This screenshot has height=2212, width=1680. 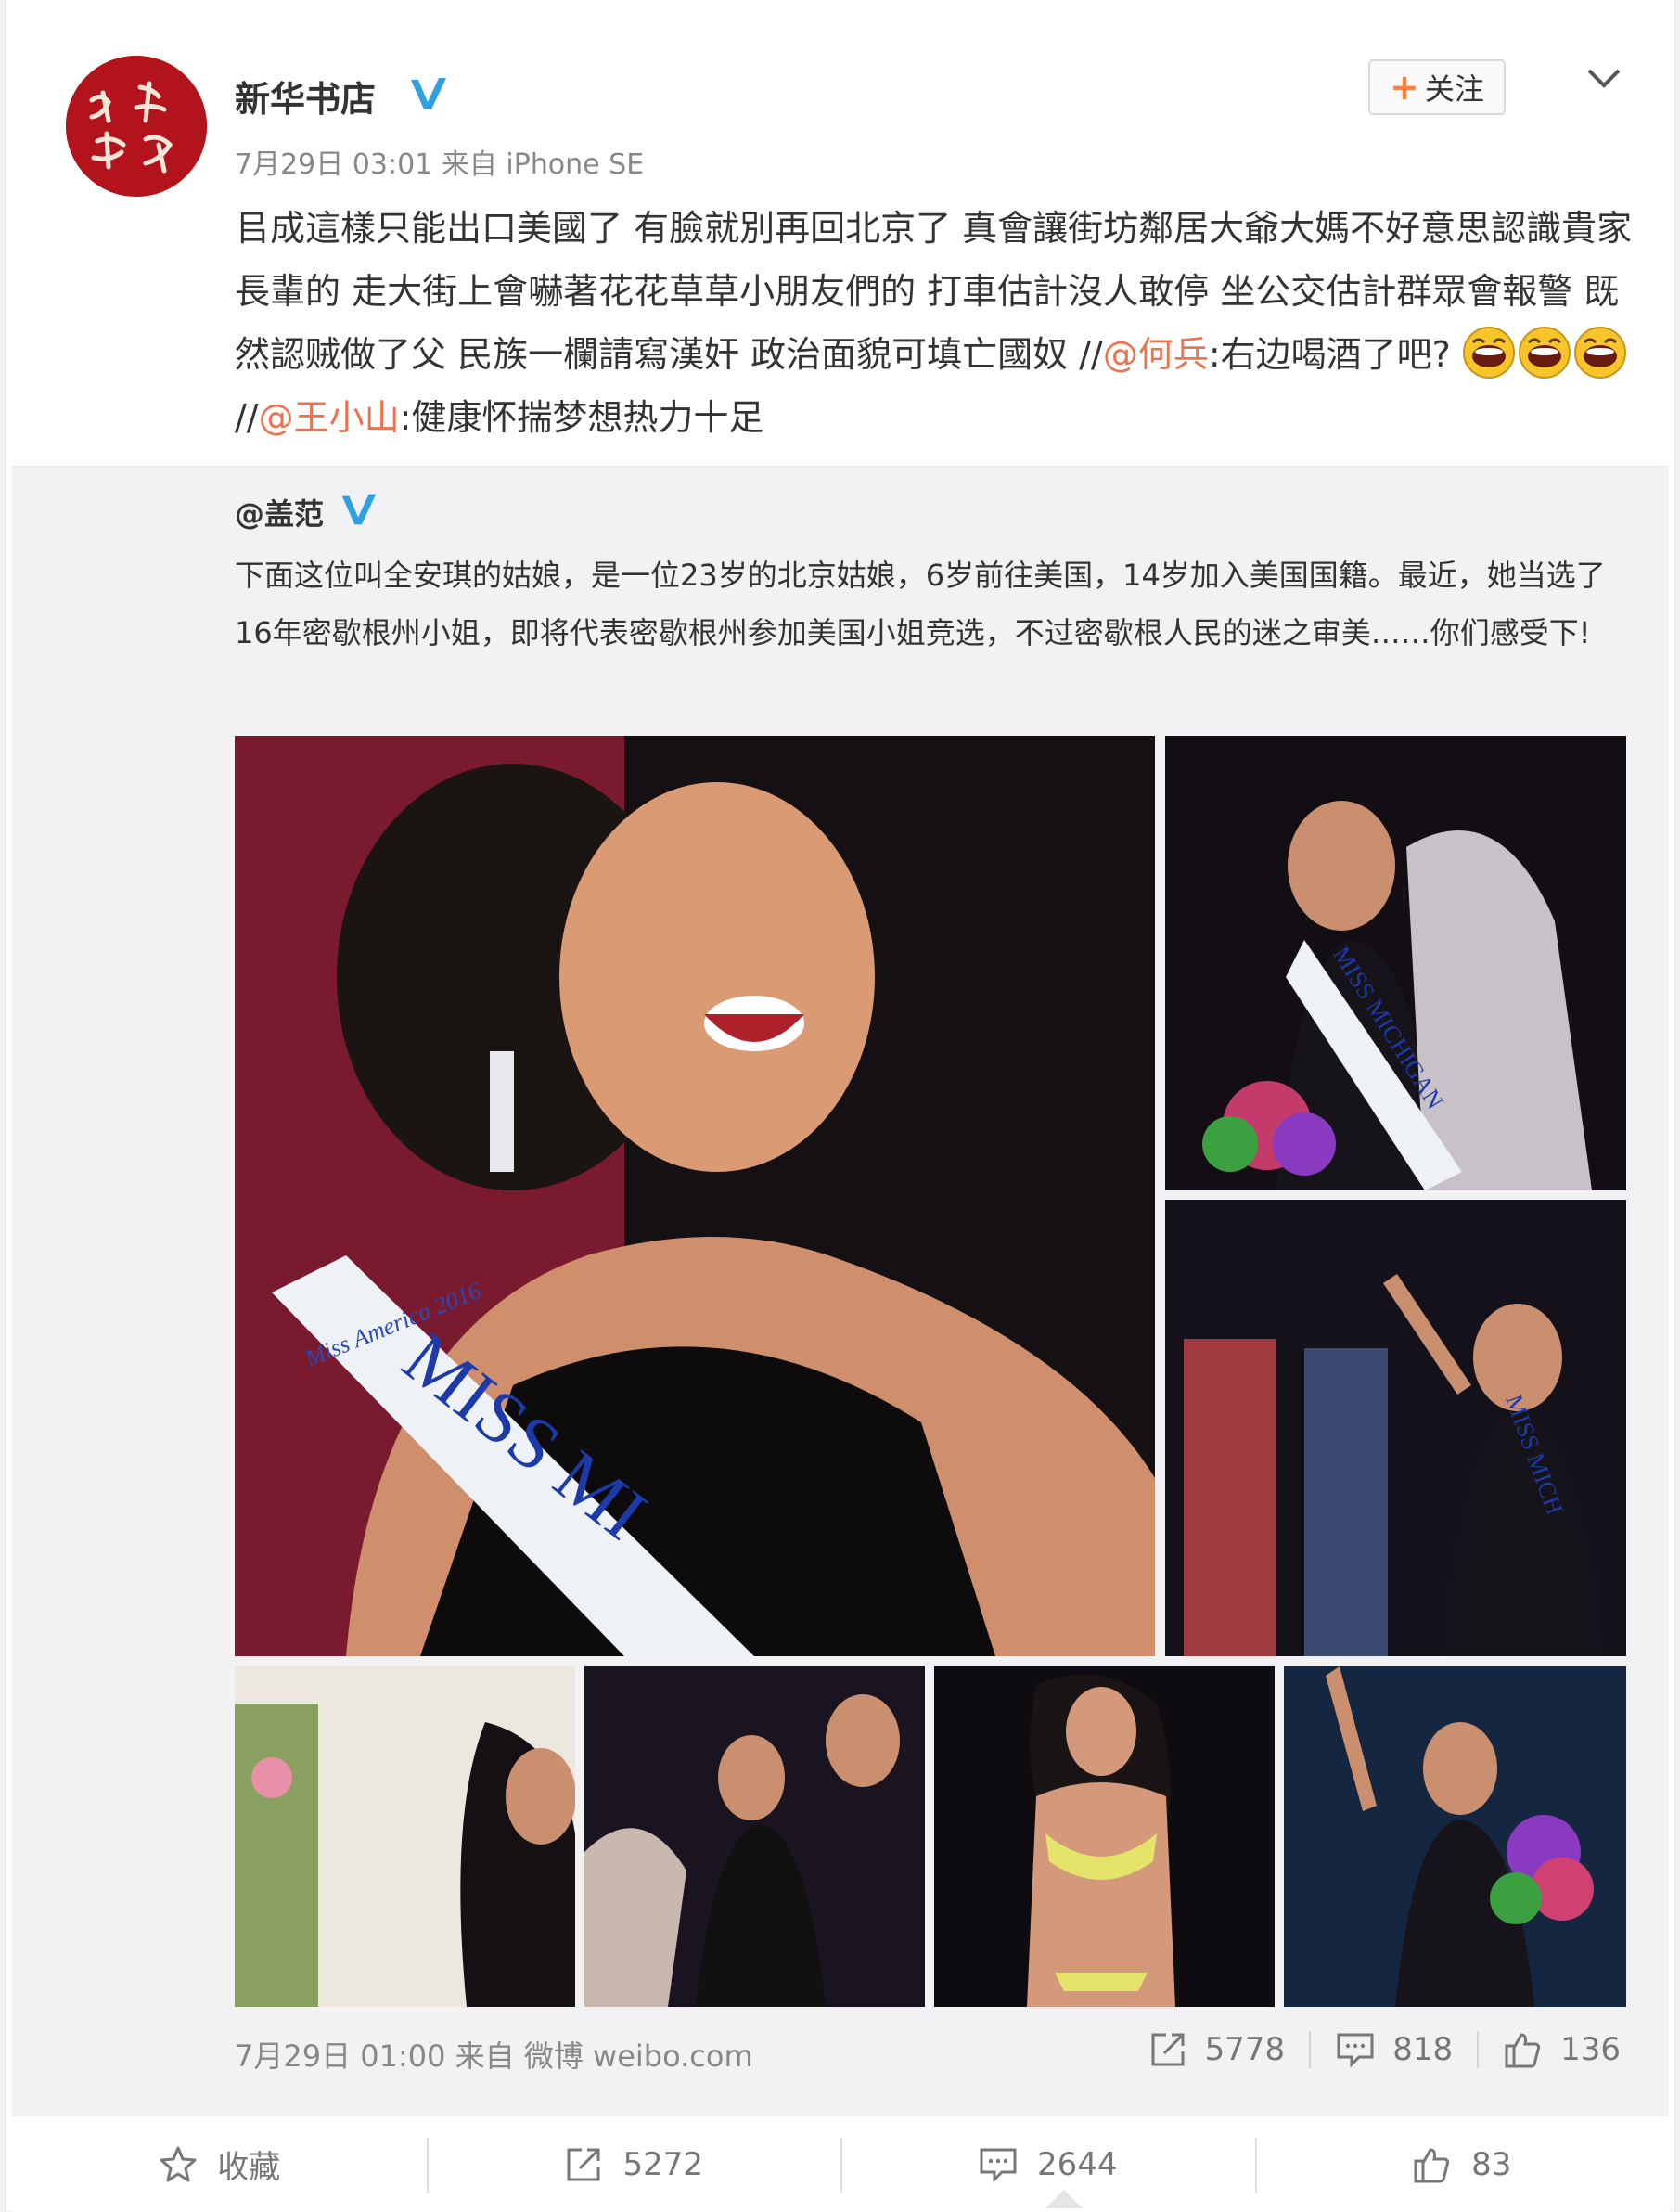 I want to click on post-timestamp: 7月29日 03:01, so click(x=333, y=164).